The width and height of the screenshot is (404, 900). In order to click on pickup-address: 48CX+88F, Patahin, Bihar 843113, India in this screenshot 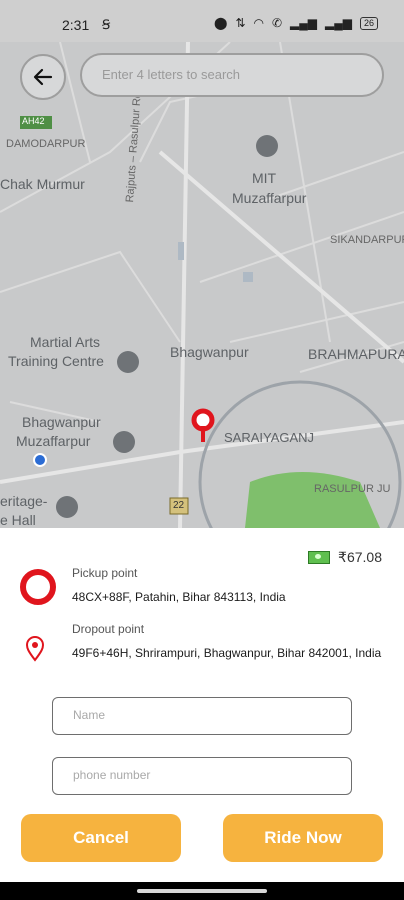, I will do `click(179, 597)`.